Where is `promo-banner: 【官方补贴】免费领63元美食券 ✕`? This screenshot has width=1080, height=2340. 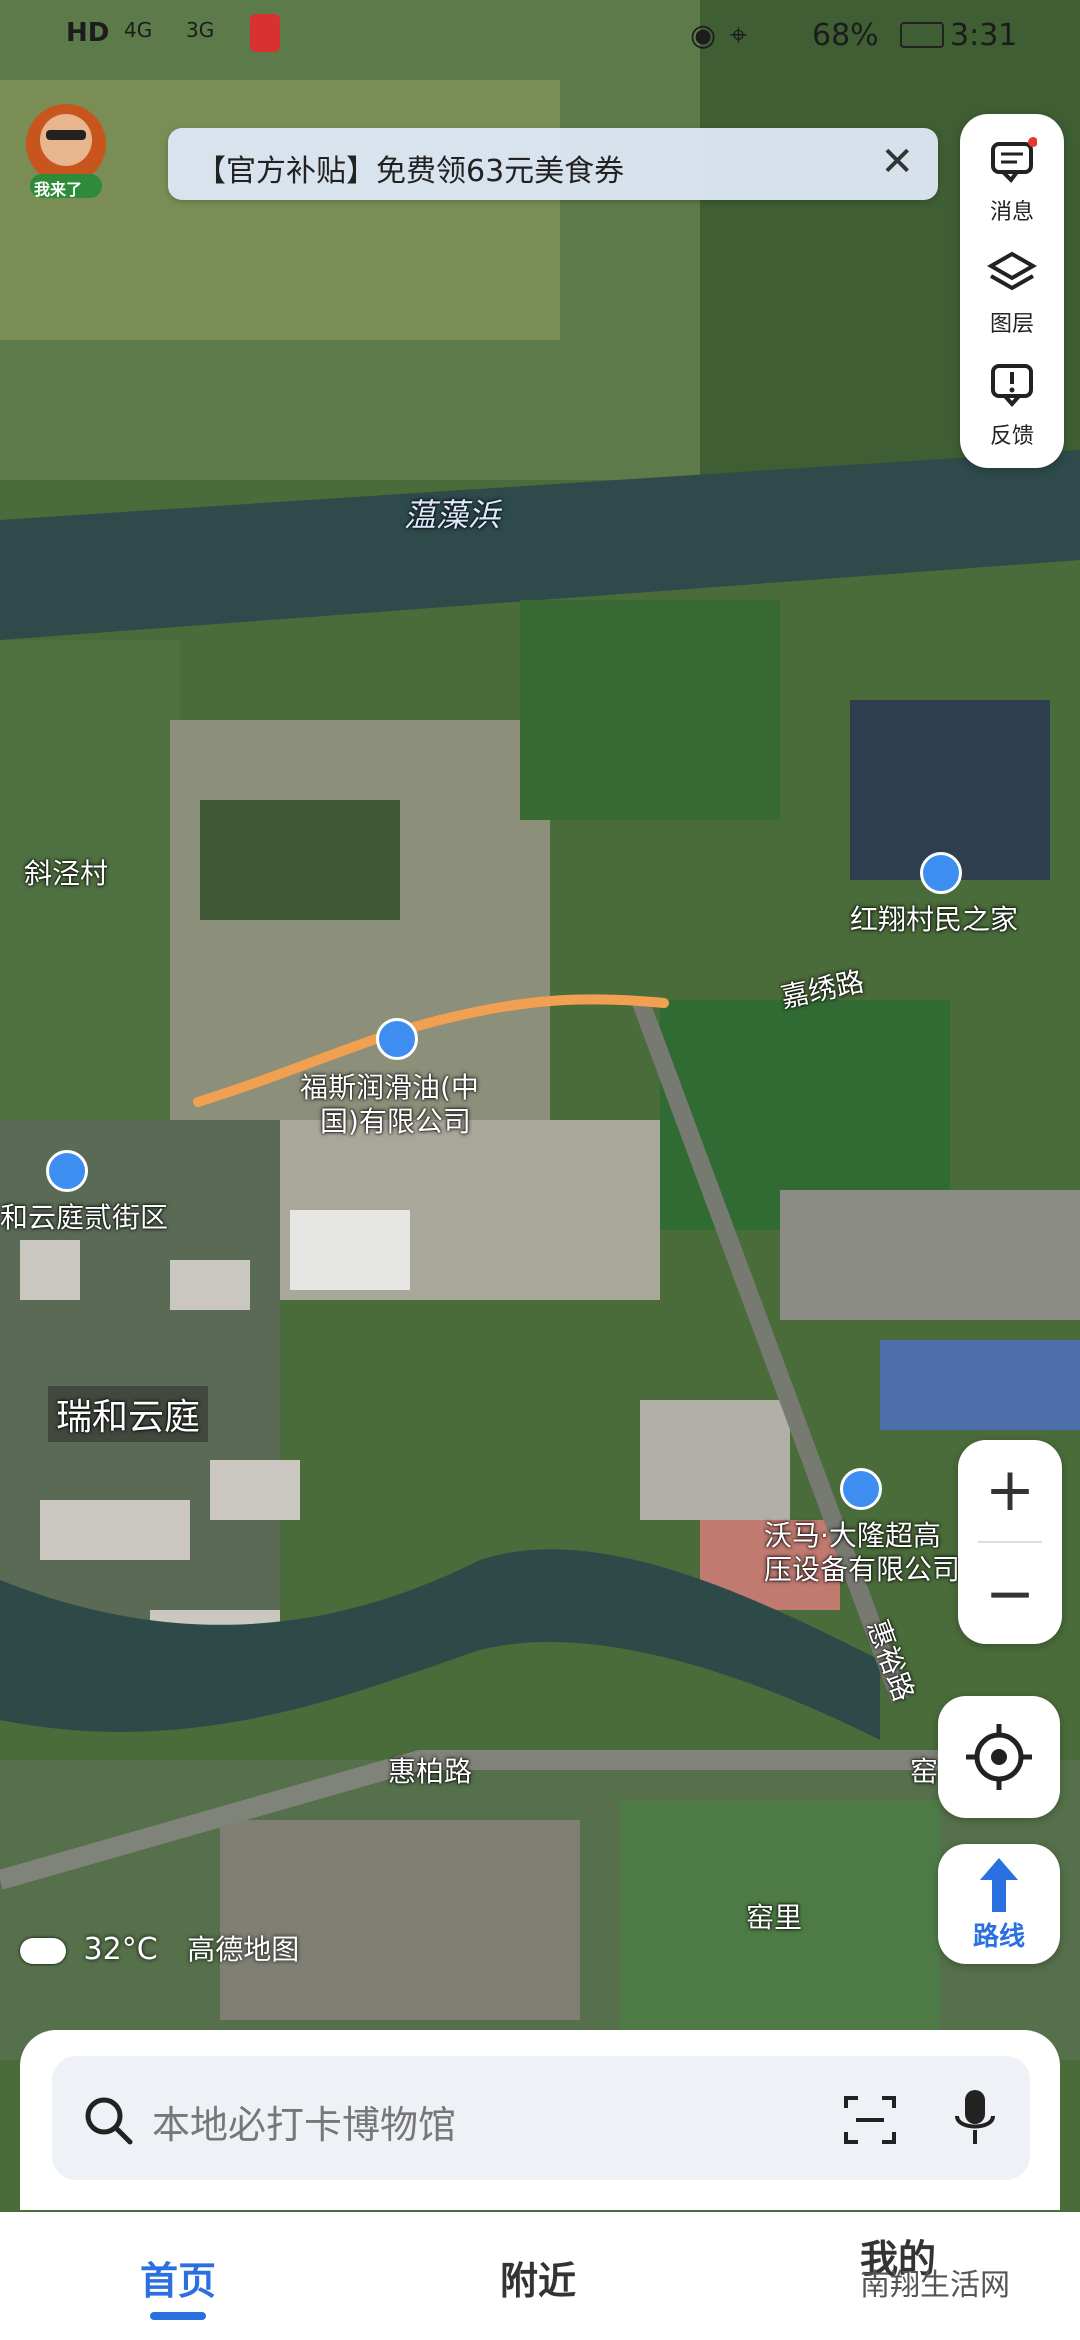
promo-banner: 【官方补贴】免费领63元美食券 ✕ is located at coordinates (553, 164).